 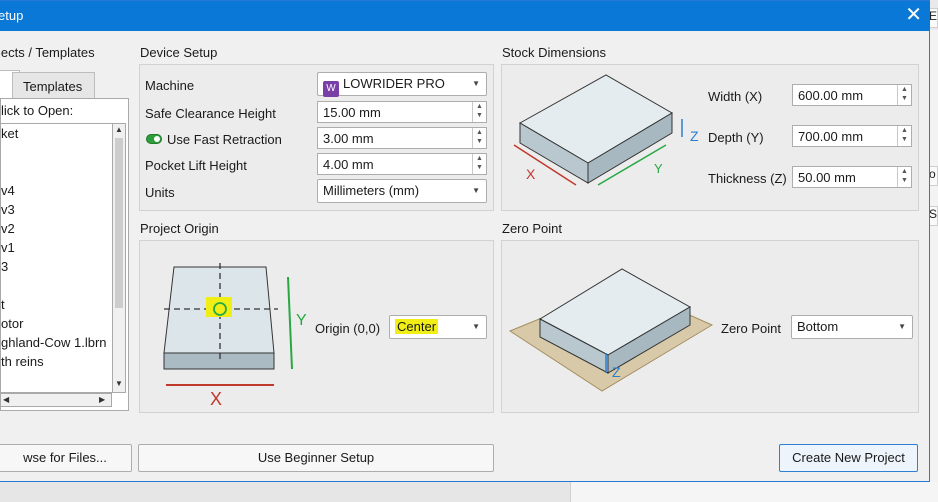 I want to click on tab-templates-label: Templates, so click(x=53, y=86).